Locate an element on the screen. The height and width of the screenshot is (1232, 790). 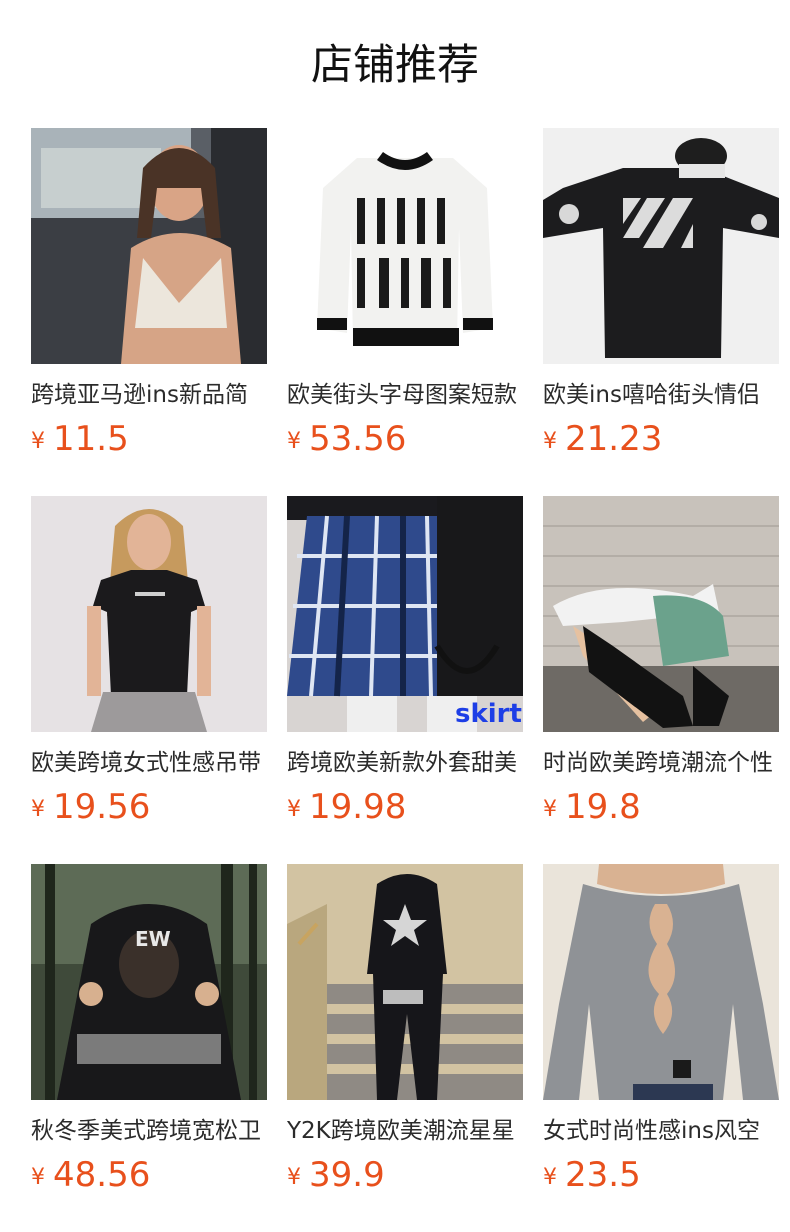
product-card: 欧美街头字母图案短款 ¥53.56 is located at coordinates (405, 294).